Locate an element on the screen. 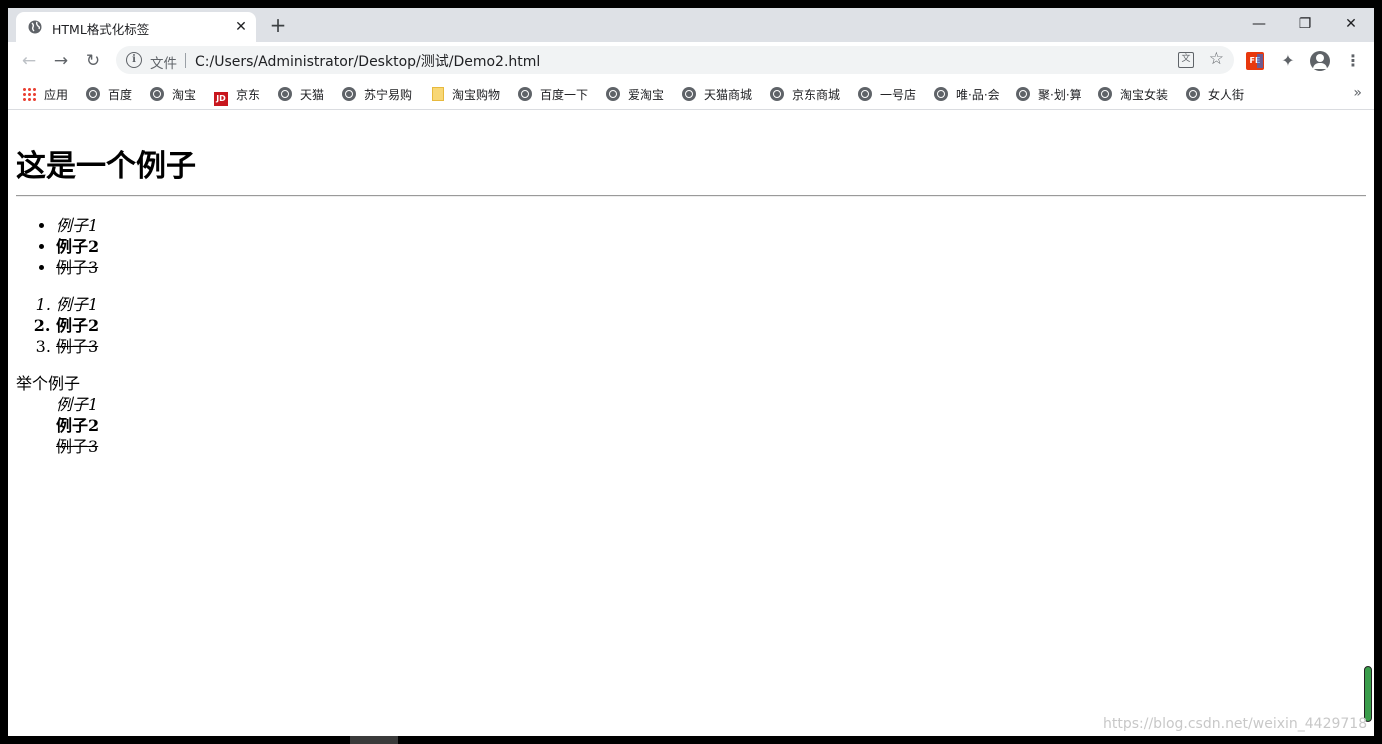 Image resolution: width=1382 pixels, height=744 pixels. definition-item: 例子1 is located at coordinates (77, 404).